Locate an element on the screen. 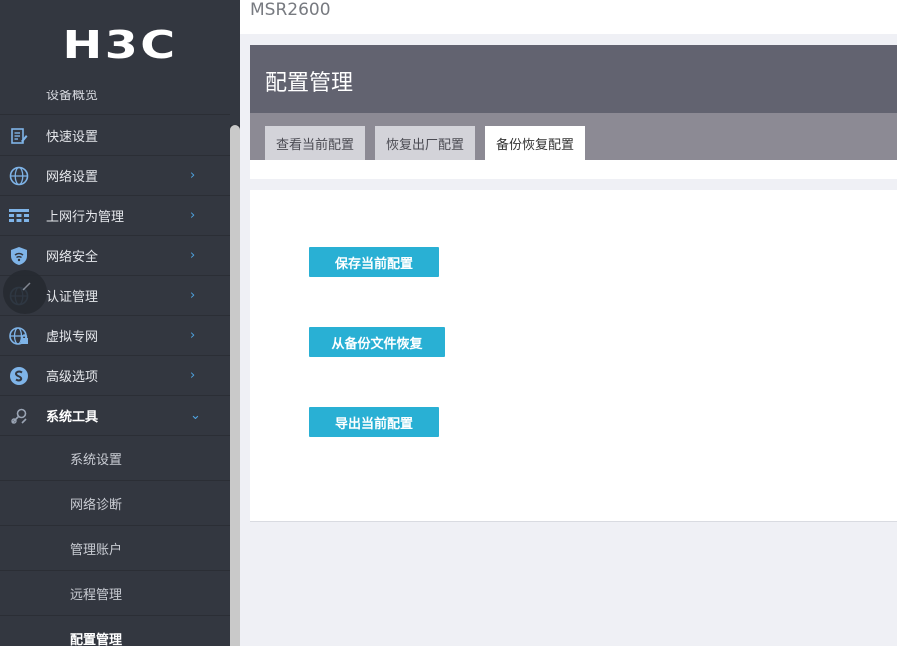 This screenshot has height=646, width=897. save-config-button: 保存当前配置 is located at coordinates (374, 262).